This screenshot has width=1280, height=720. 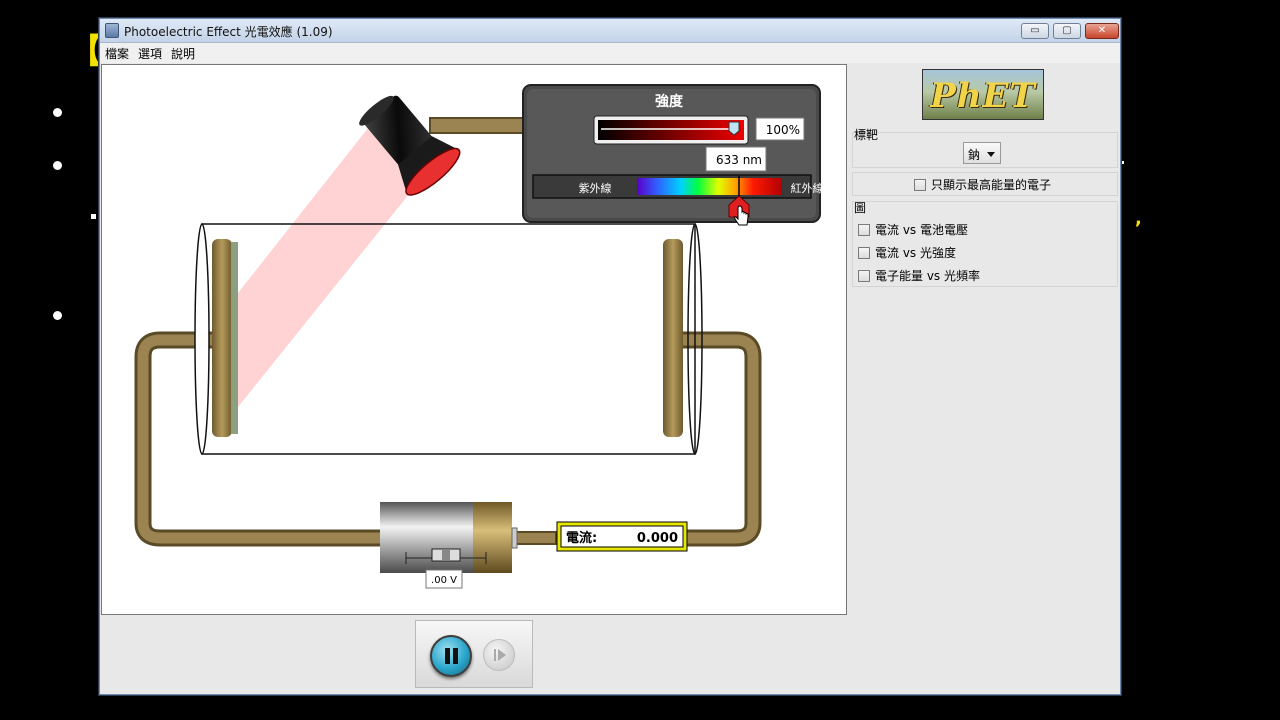 What do you see at coordinates (982, 153) in the screenshot?
I see `target-select: 鈉` at bounding box center [982, 153].